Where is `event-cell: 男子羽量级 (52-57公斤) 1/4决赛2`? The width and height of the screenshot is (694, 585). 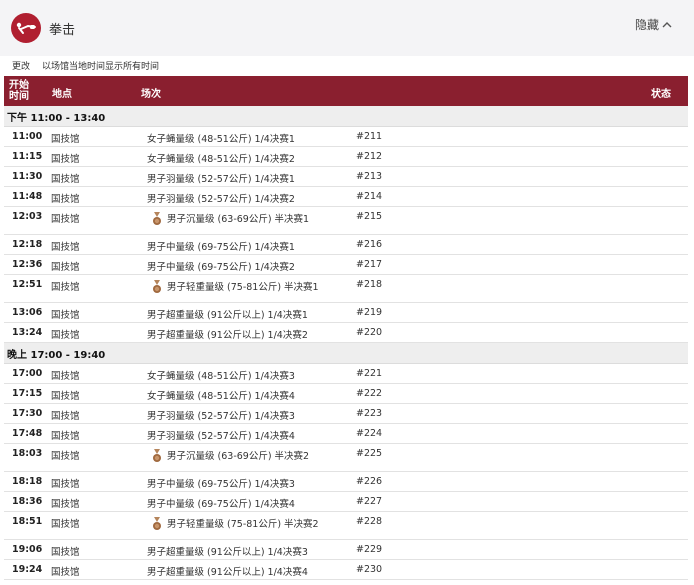
event-cell: 男子羽量级 (52-57公斤) 1/4决赛2 is located at coordinates (221, 198).